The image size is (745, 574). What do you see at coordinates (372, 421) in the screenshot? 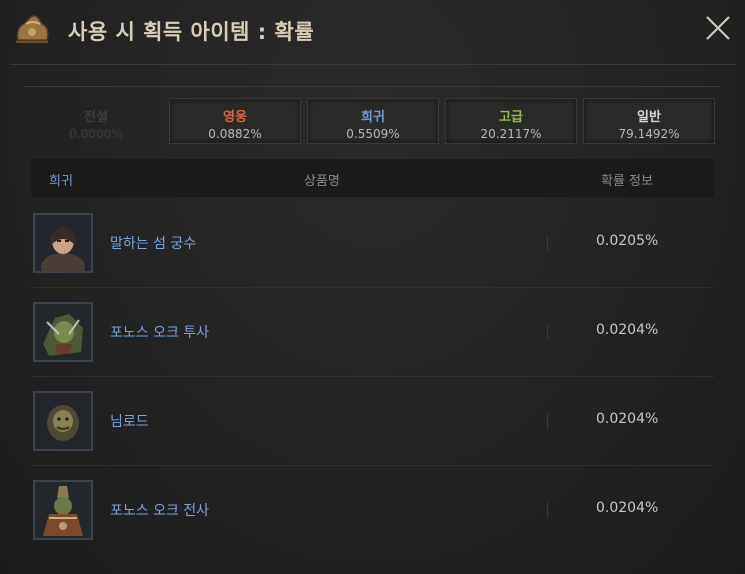
I see `table-row: 님로드 0.0204%` at bounding box center [372, 421].